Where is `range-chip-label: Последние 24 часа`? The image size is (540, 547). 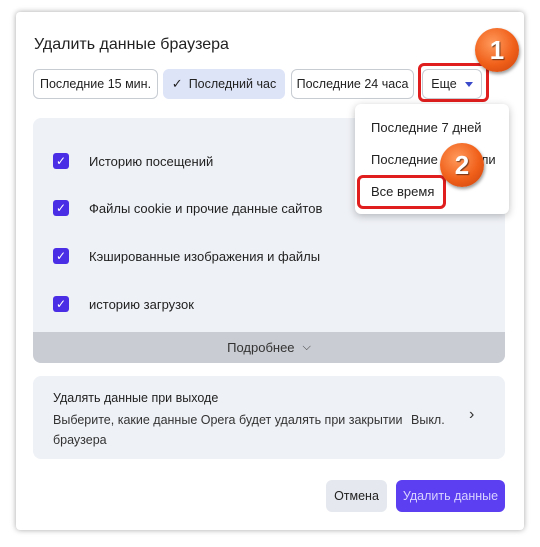 range-chip-label: Последние 24 часа is located at coordinates (352, 84).